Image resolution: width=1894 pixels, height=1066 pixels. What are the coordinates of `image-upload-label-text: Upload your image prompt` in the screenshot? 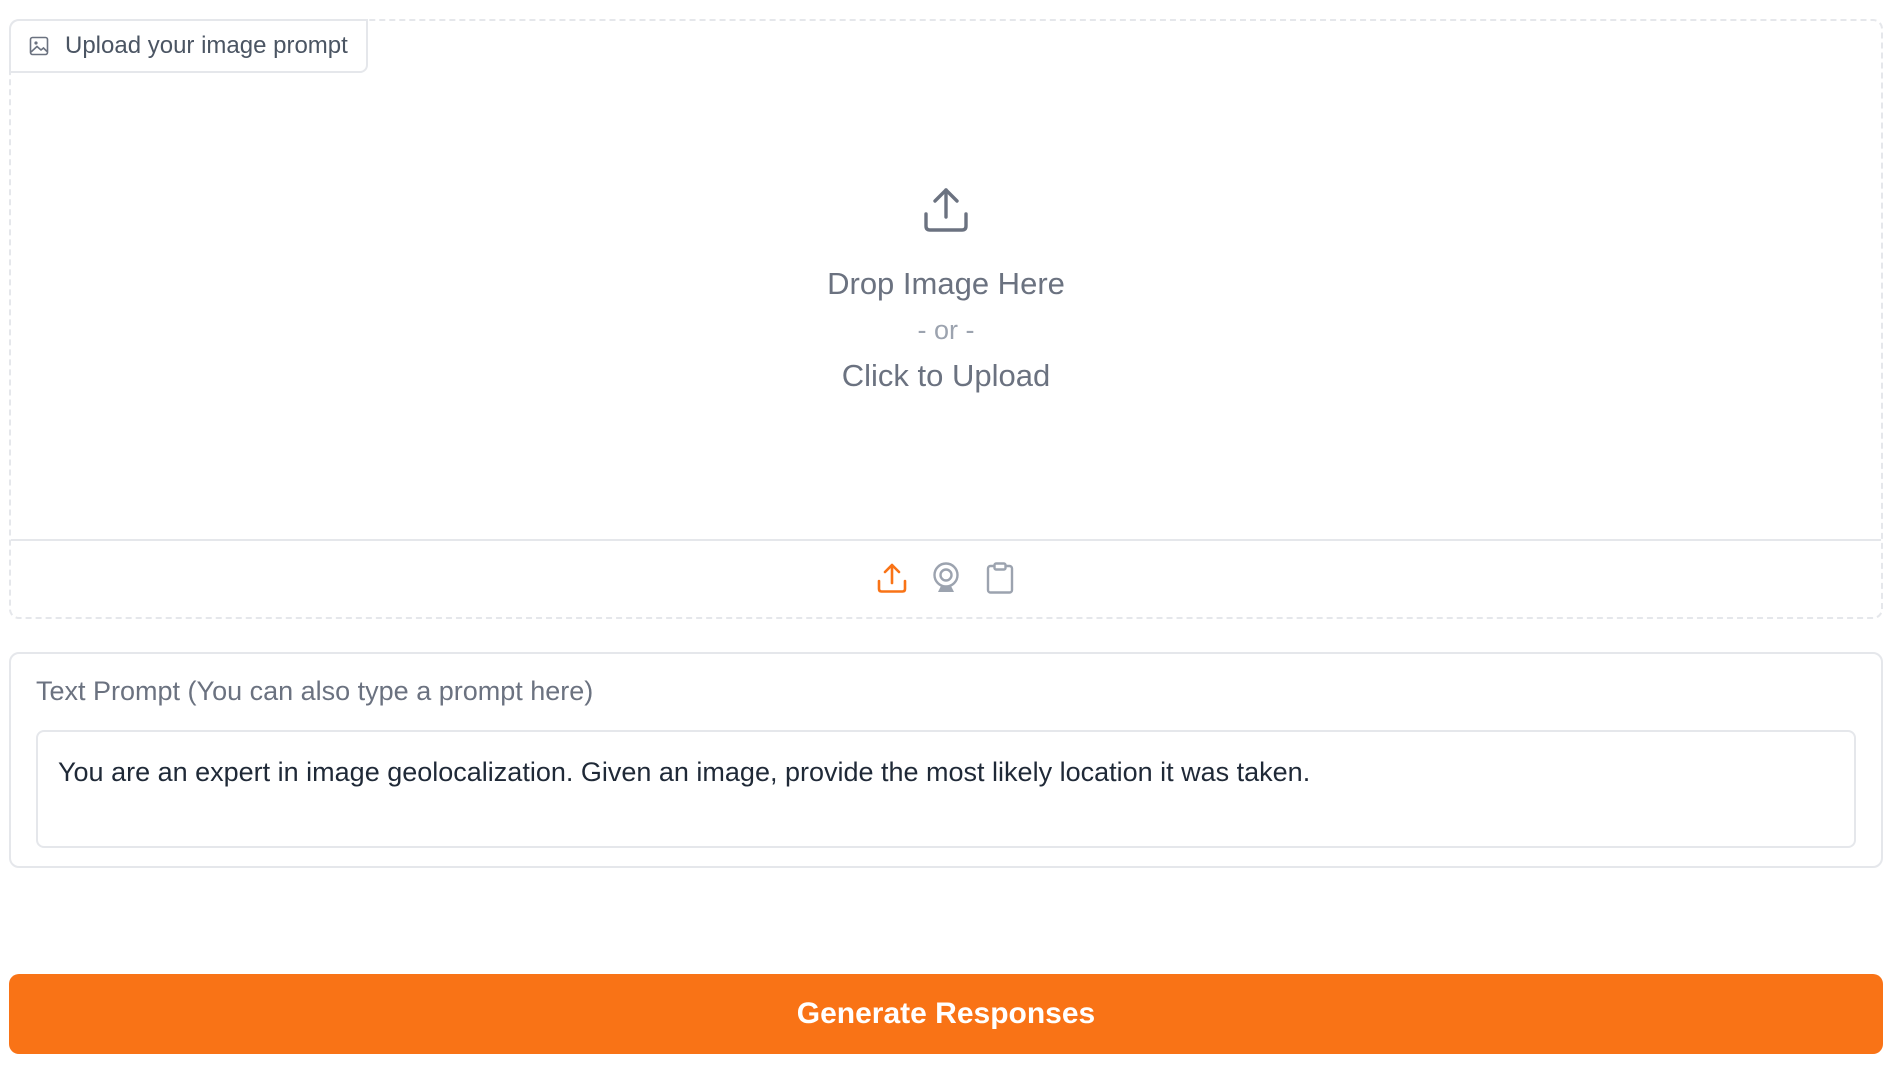 It's located at (206, 45).